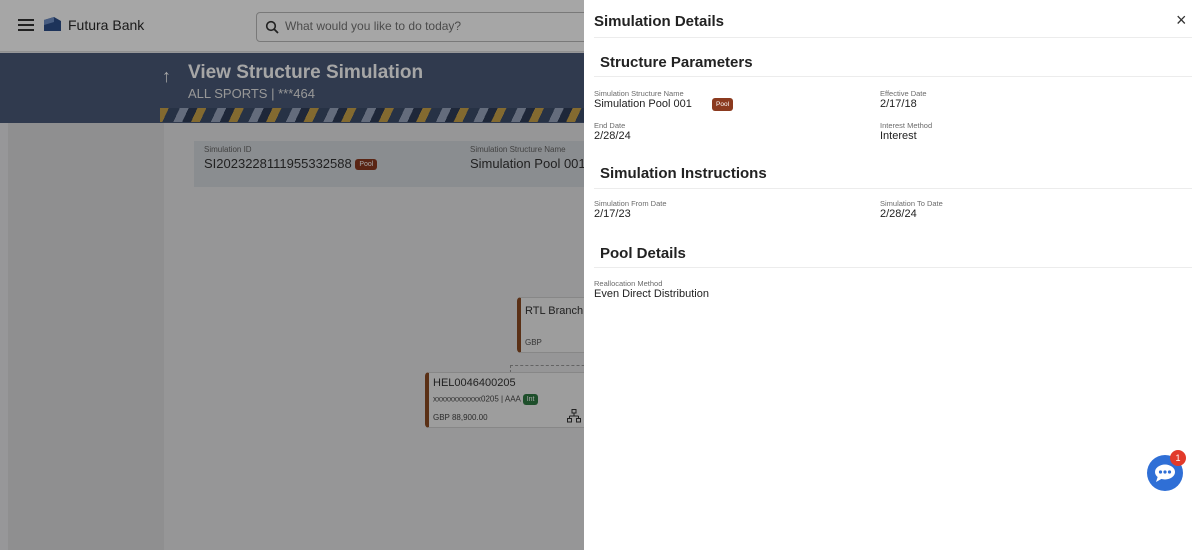 The width and height of the screenshot is (1202, 550). Describe the element at coordinates (898, 104) in the screenshot. I see `effective-date-value: 2/17/18` at that location.